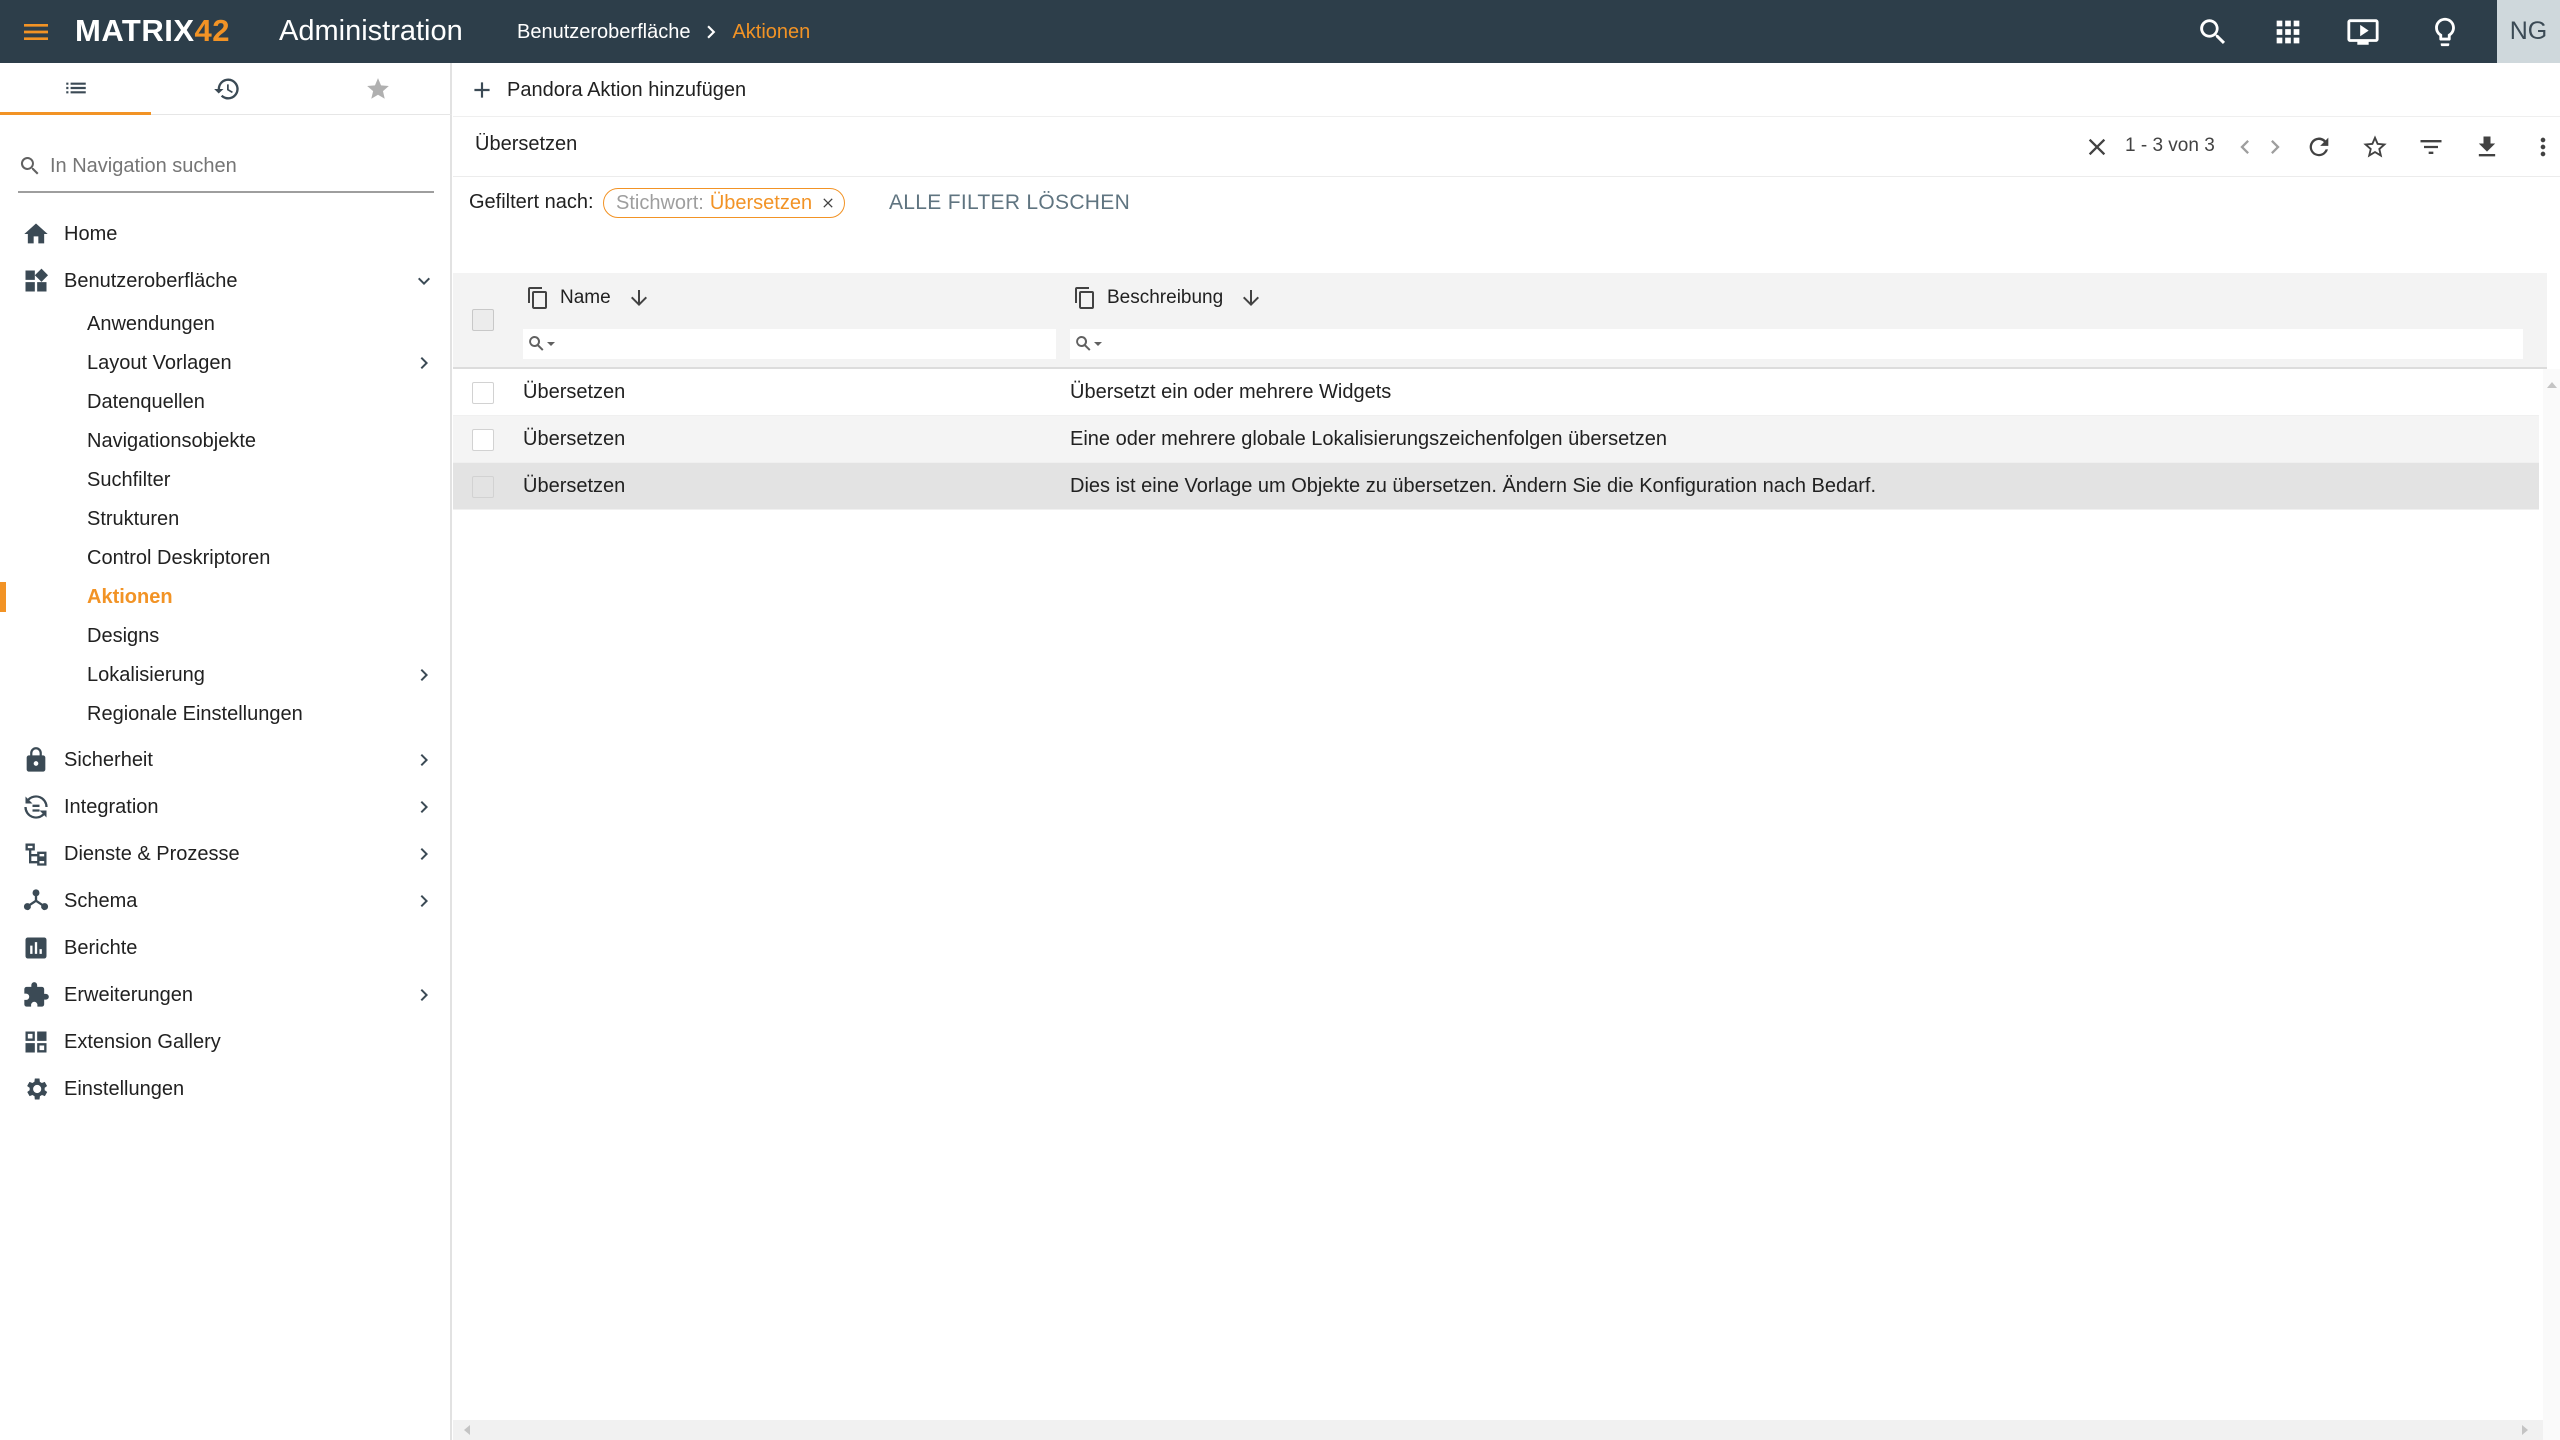 This screenshot has width=2560, height=1440. I want to click on hamburger-menu-icon, so click(36, 32).